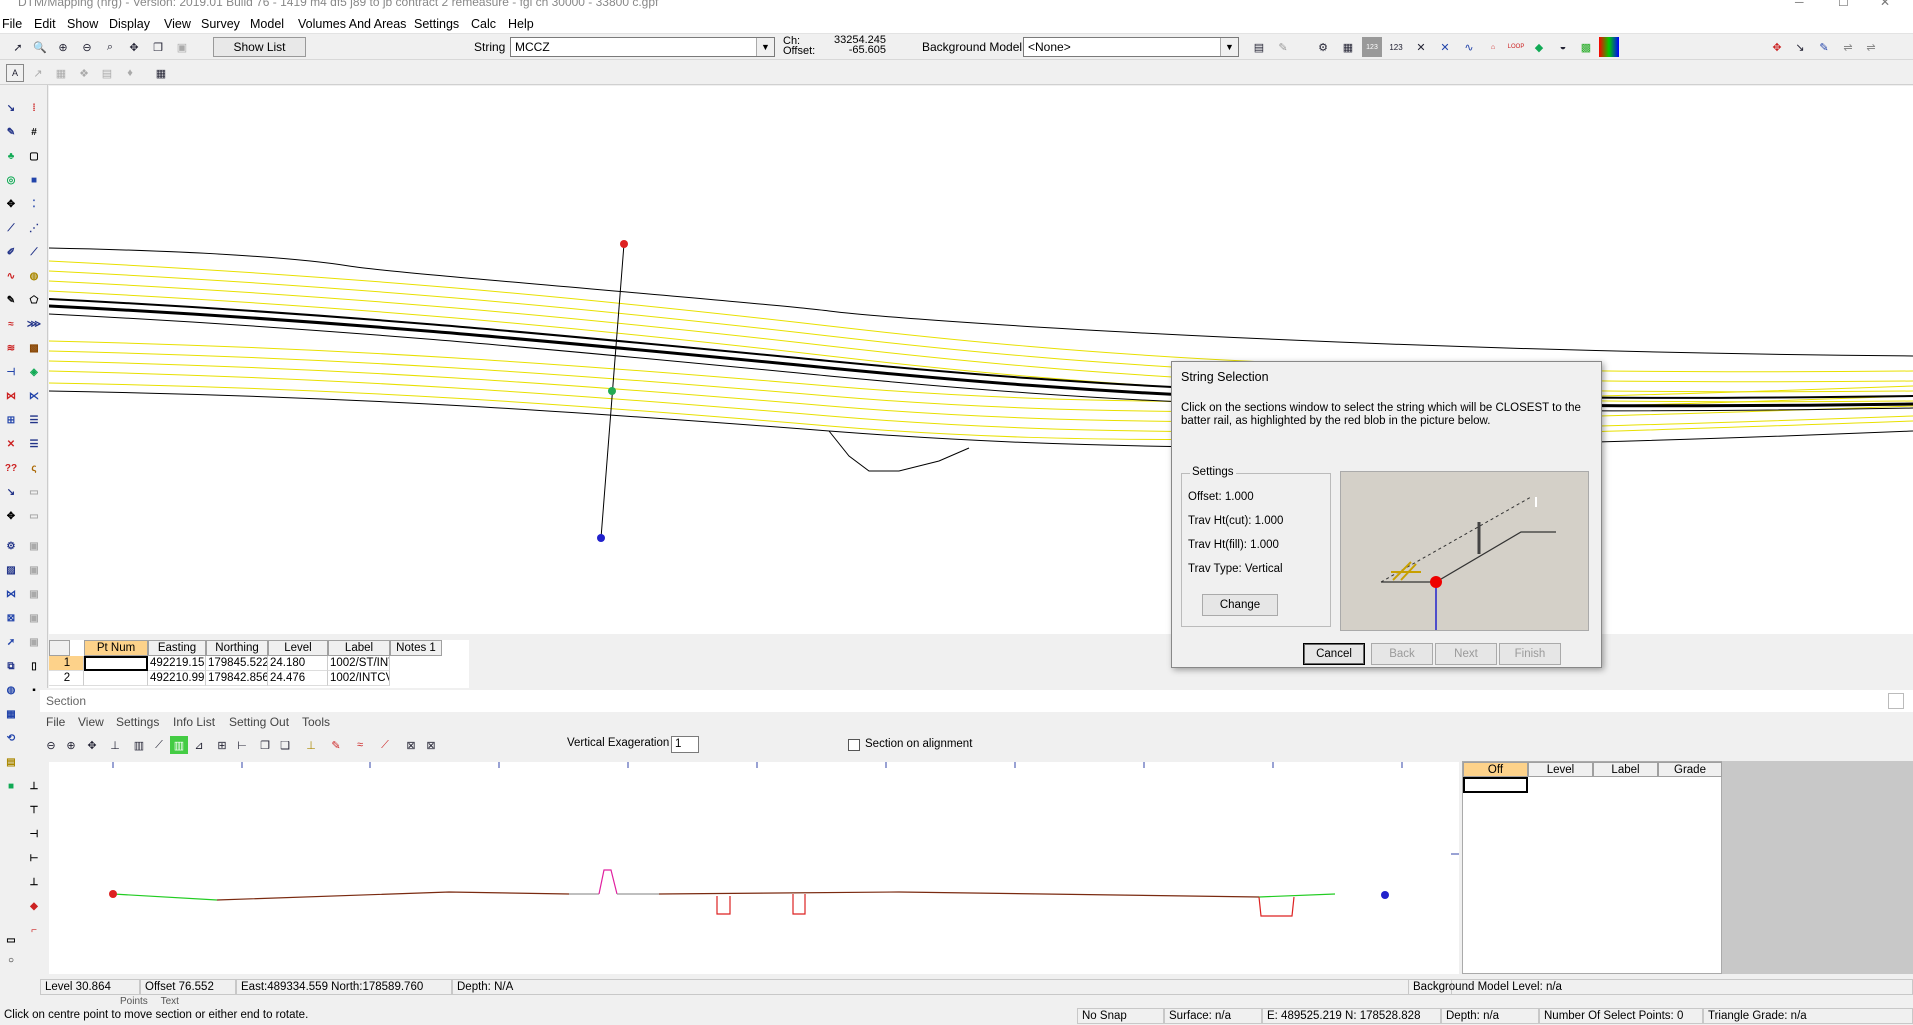 This screenshot has height=1025, width=1913. I want to click on finish-button: Finish, so click(1530, 654).